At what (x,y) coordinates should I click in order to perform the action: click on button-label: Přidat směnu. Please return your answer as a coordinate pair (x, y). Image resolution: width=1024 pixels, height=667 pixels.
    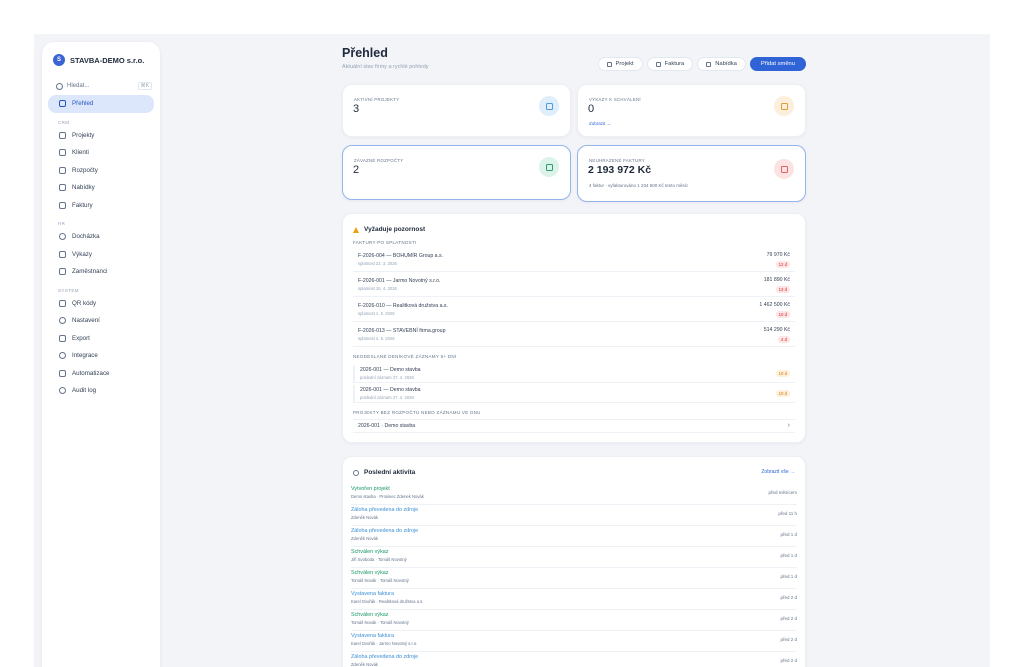
    Looking at the image, I should click on (777, 64).